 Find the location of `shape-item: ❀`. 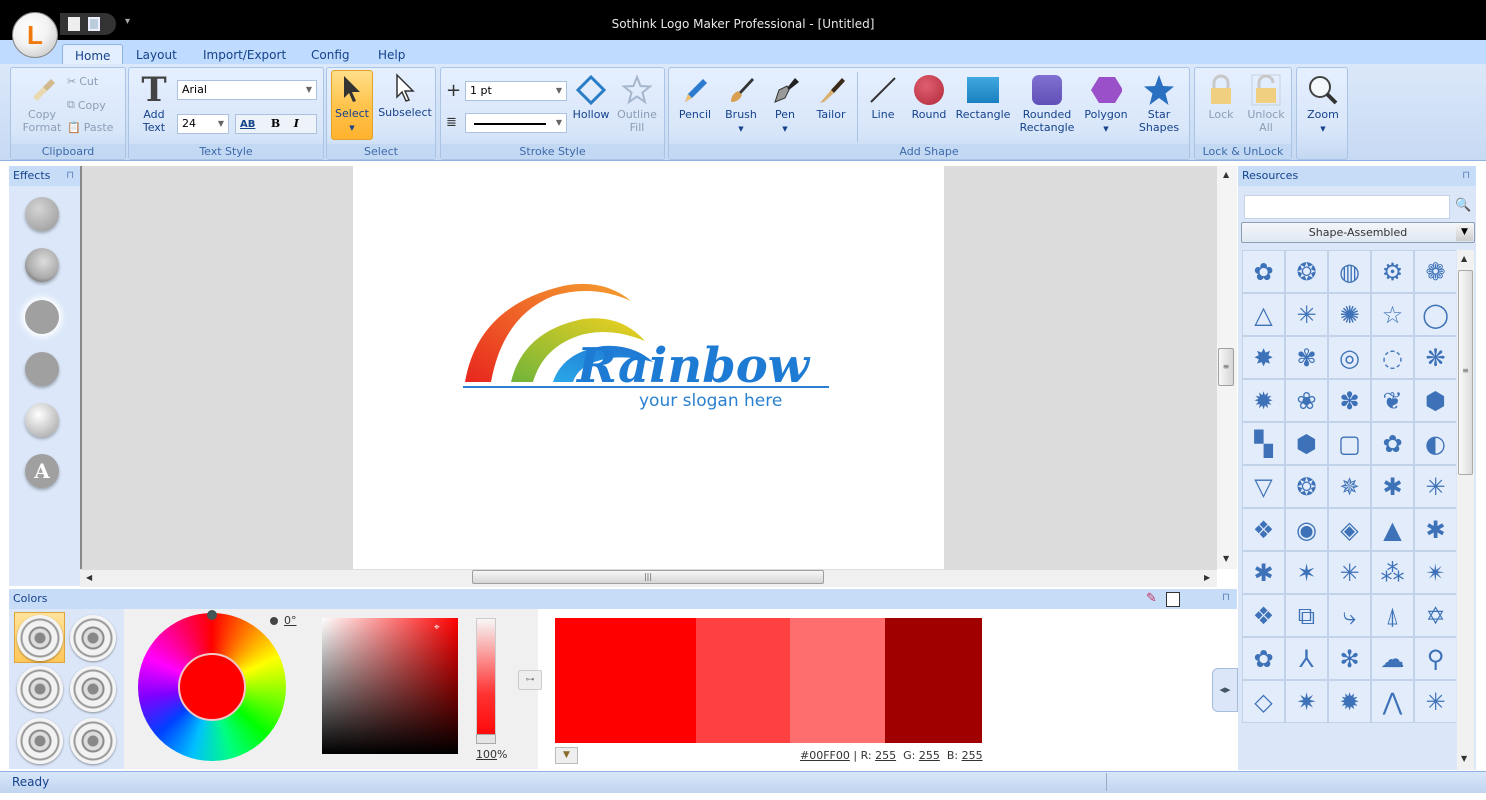

shape-item: ❀ is located at coordinates (1306, 400).